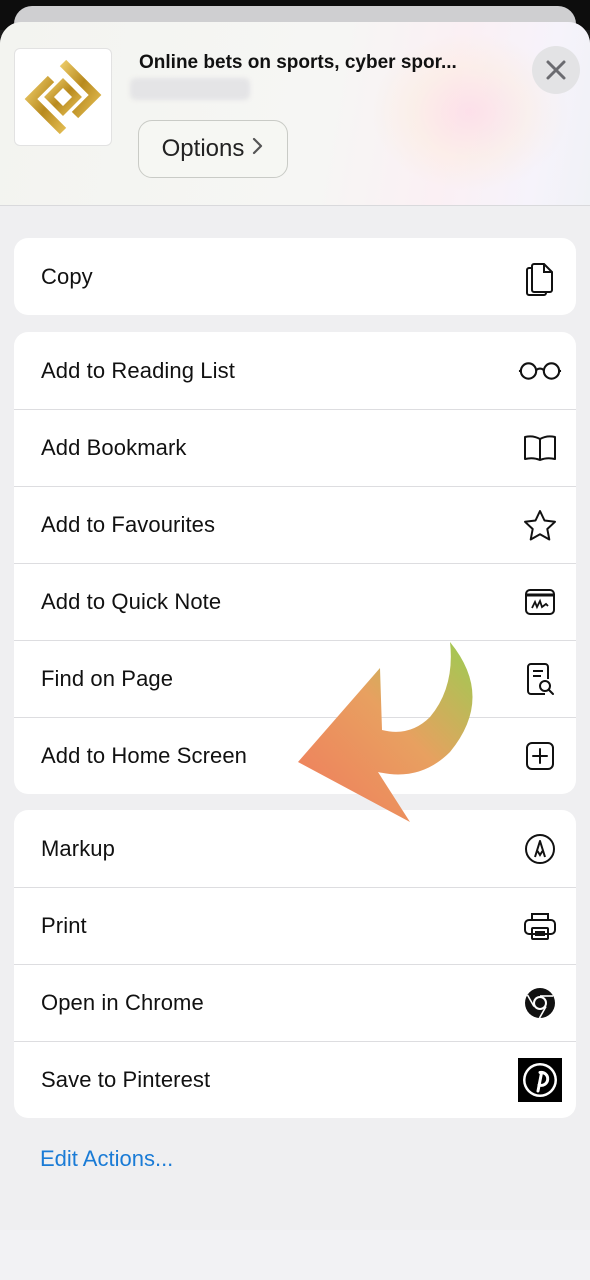  Describe the element at coordinates (540, 277) in the screenshot. I see `copy-icon` at that location.